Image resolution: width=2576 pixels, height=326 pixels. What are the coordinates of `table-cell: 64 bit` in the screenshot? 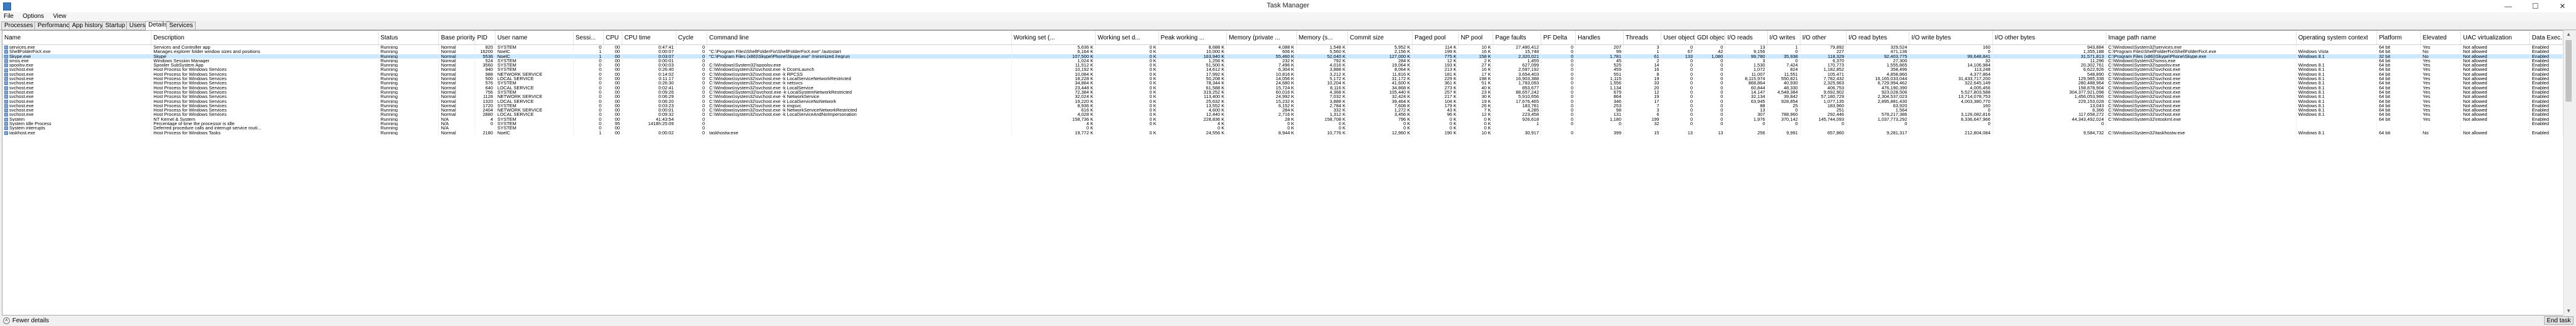 It's located at (2399, 101).